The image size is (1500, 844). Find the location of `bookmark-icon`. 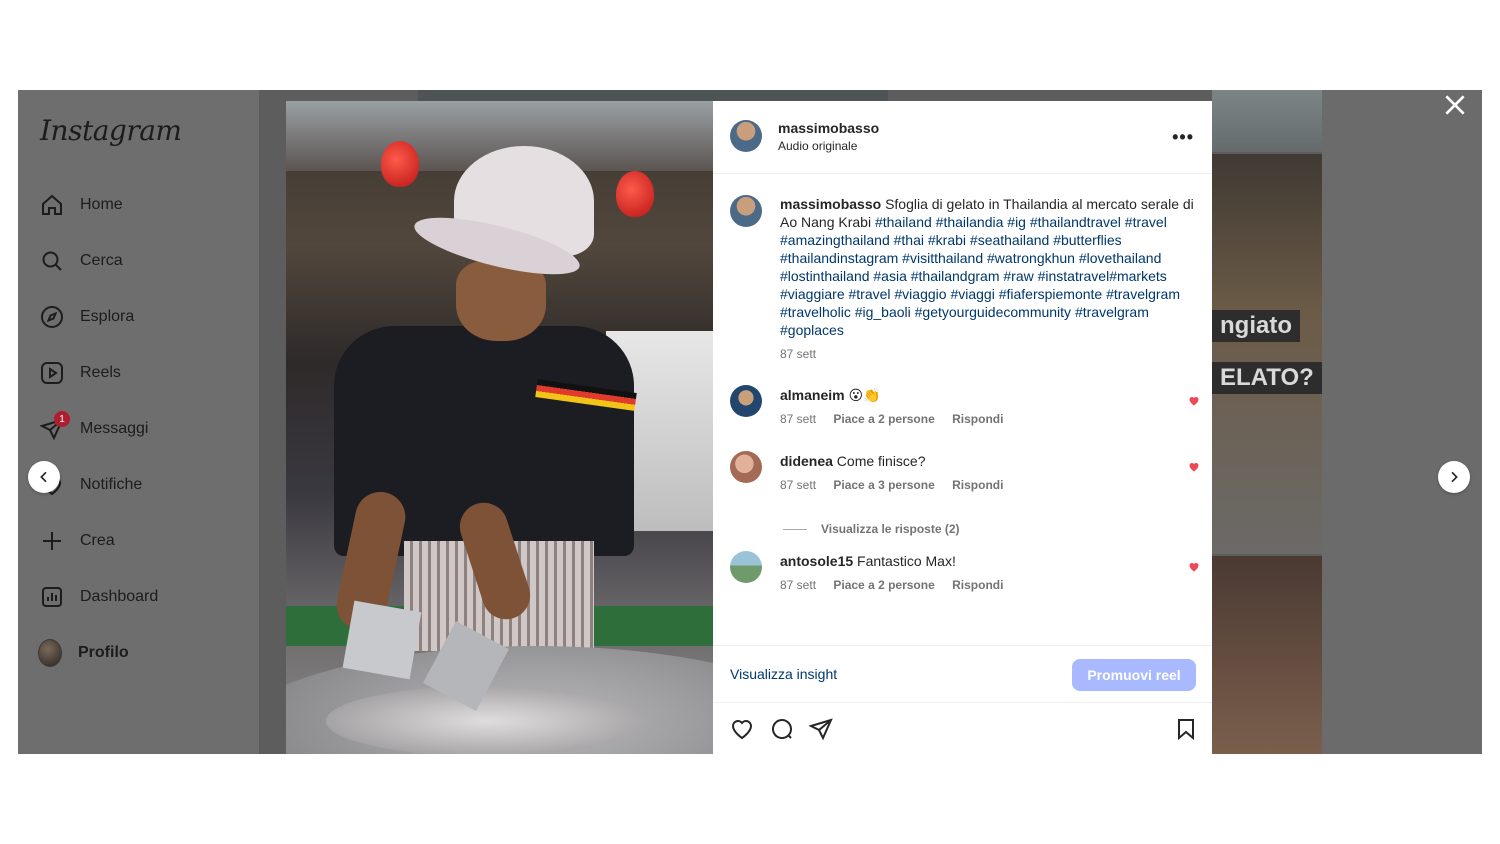

bookmark-icon is located at coordinates (1186, 729).